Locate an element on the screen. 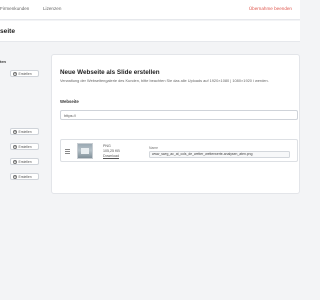 The height and width of the screenshot is (300, 320). nav-firmenkunden: Firmenkunden is located at coordinates (14, 8).